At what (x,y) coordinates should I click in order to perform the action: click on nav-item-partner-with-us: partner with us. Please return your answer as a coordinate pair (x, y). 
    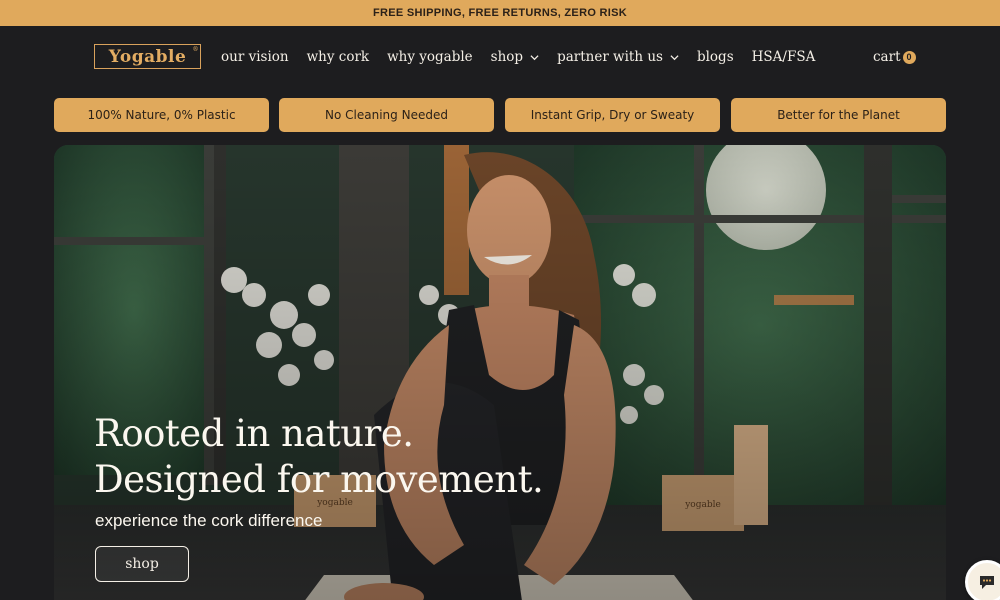
    Looking at the image, I should click on (618, 57).